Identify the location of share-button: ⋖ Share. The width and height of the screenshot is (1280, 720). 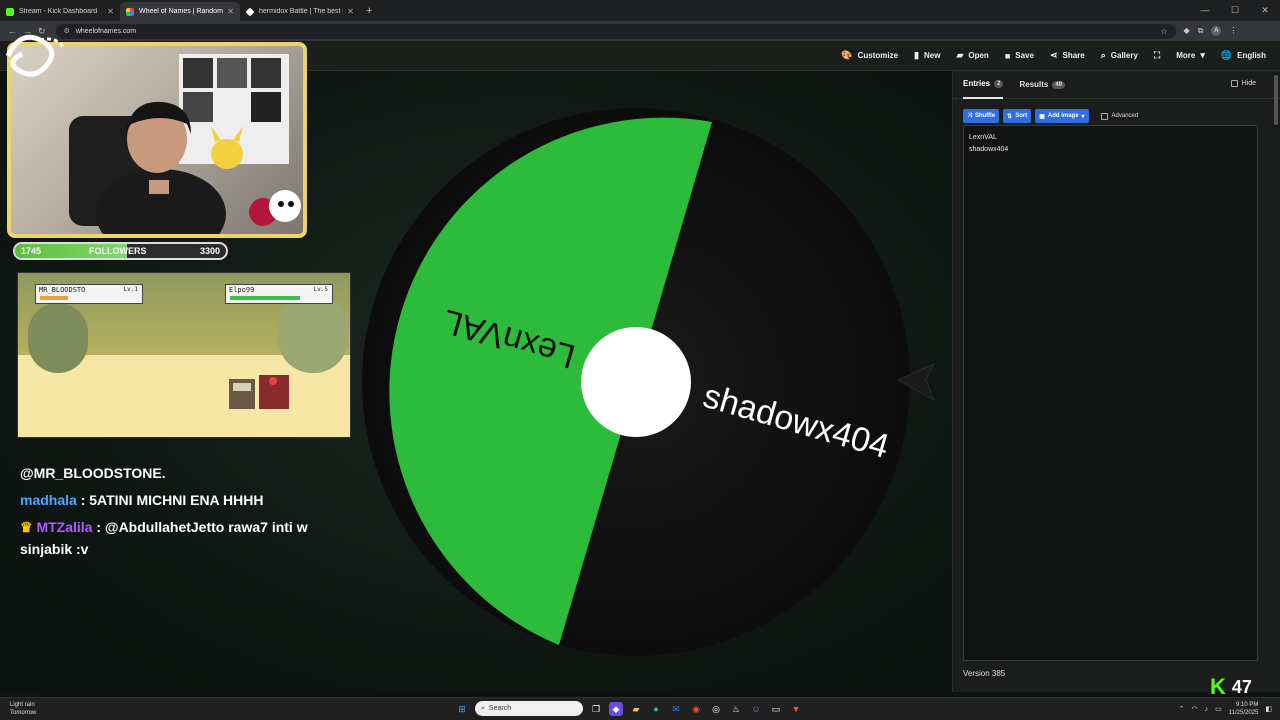
(1067, 55).